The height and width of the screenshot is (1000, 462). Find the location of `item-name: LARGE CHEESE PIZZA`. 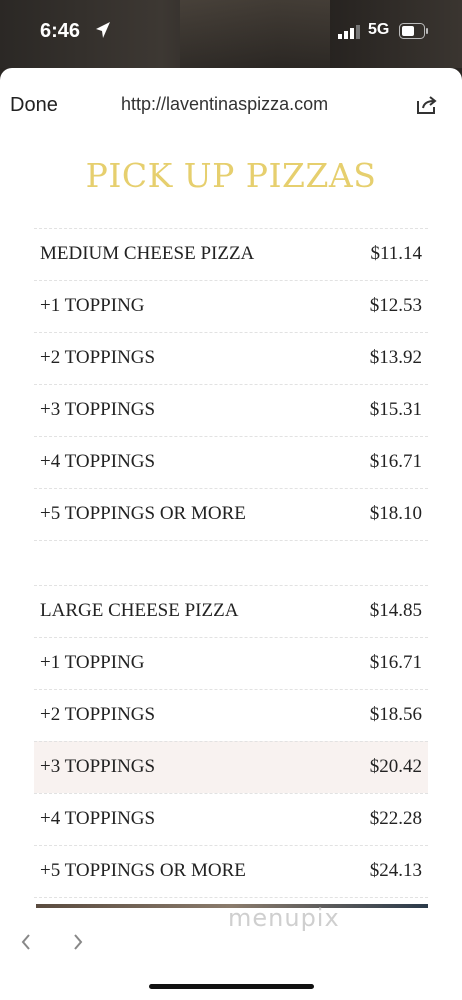

item-name: LARGE CHEESE PIZZA is located at coordinates (139, 610).